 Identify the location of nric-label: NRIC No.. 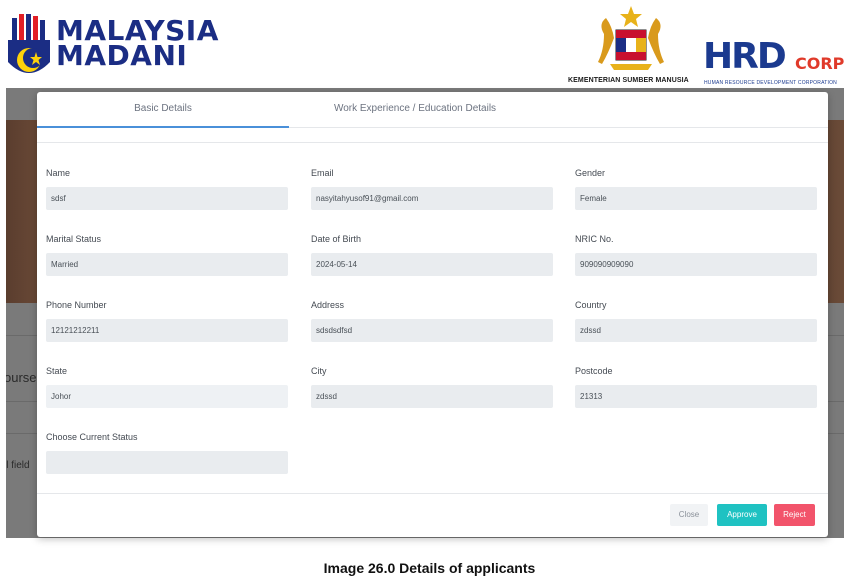
(594, 239).